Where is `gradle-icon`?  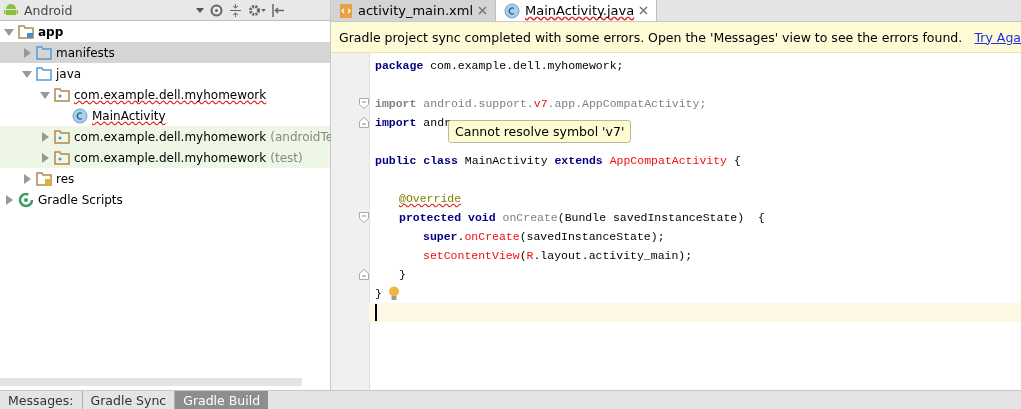
gradle-icon is located at coordinates (26, 199).